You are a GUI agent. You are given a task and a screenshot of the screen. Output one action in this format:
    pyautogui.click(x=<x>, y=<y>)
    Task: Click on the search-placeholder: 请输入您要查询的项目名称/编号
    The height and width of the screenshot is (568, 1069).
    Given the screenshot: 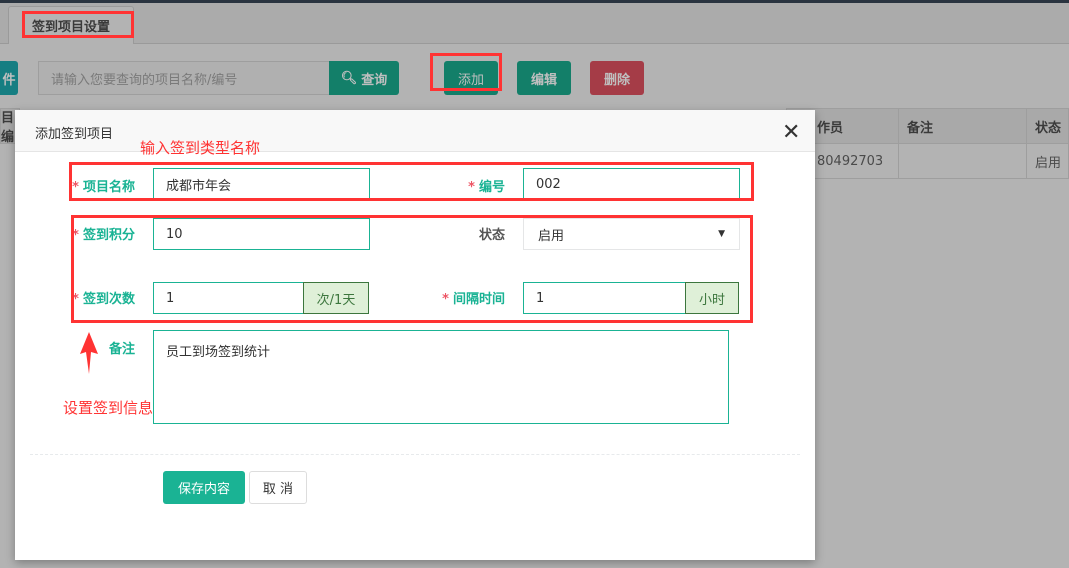 What is the action you would take?
    pyautogui.click(x=144, y=80)
    